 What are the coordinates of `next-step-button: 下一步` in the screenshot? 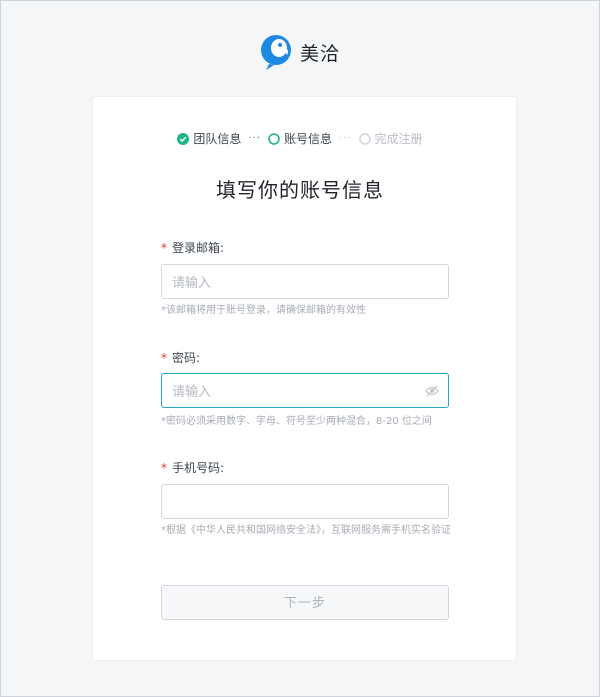 It's located at (305, 602).